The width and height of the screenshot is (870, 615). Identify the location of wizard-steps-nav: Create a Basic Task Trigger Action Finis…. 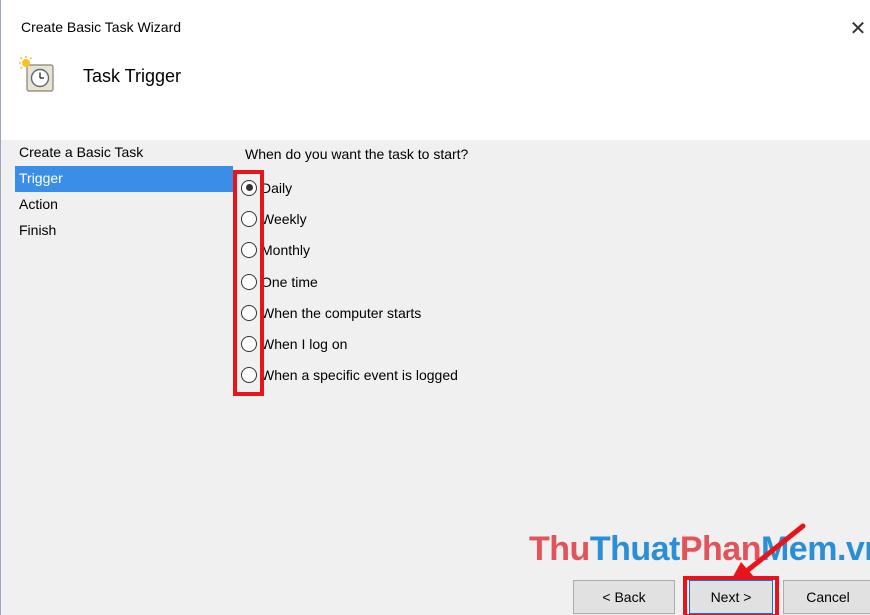
(124, 192).